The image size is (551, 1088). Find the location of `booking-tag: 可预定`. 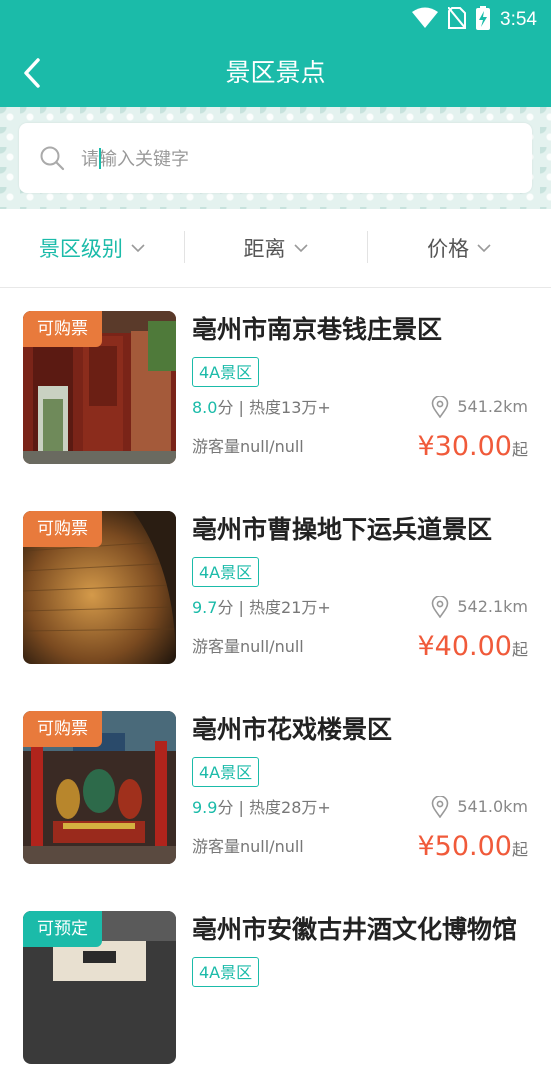

booking-tag: 可预定 is located at coordinates (62, 929).